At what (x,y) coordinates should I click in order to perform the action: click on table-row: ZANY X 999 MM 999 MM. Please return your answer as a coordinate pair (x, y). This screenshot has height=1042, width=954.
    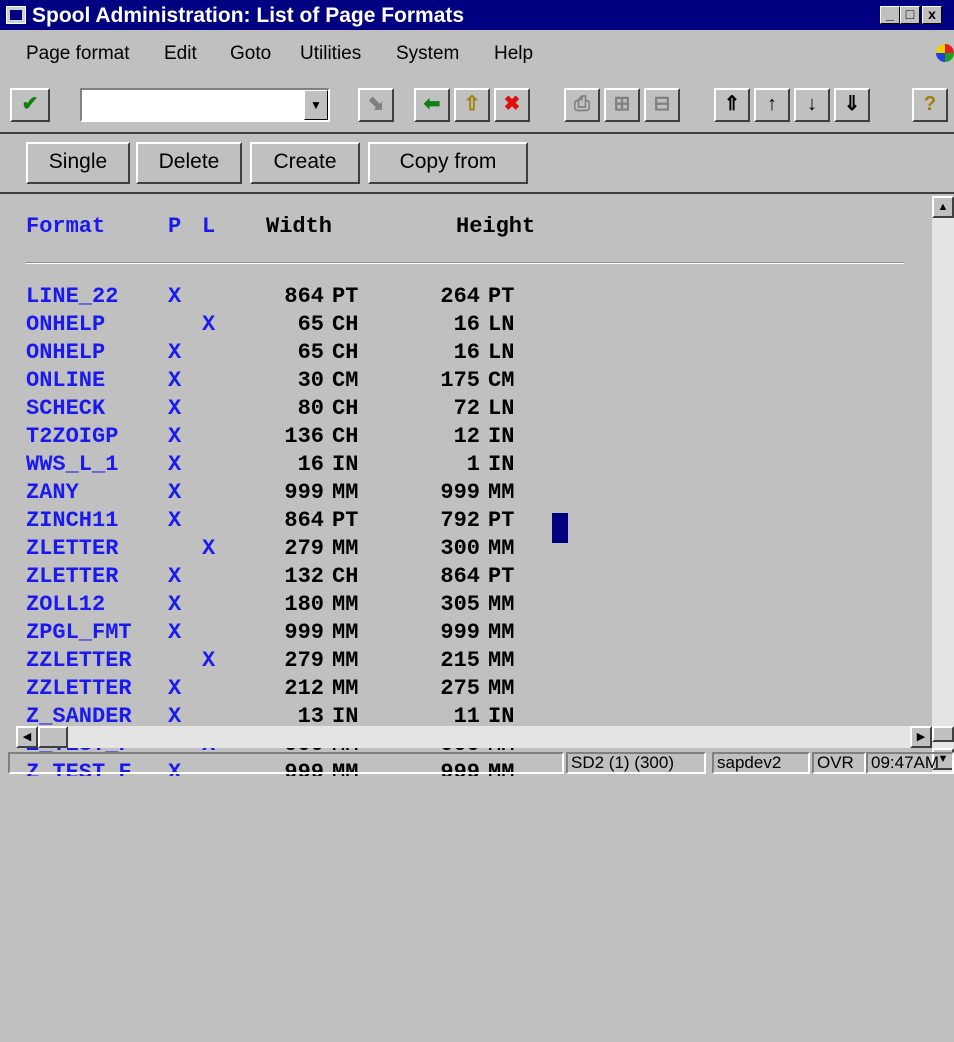
    Looking at the image, I should click on (466, 494).